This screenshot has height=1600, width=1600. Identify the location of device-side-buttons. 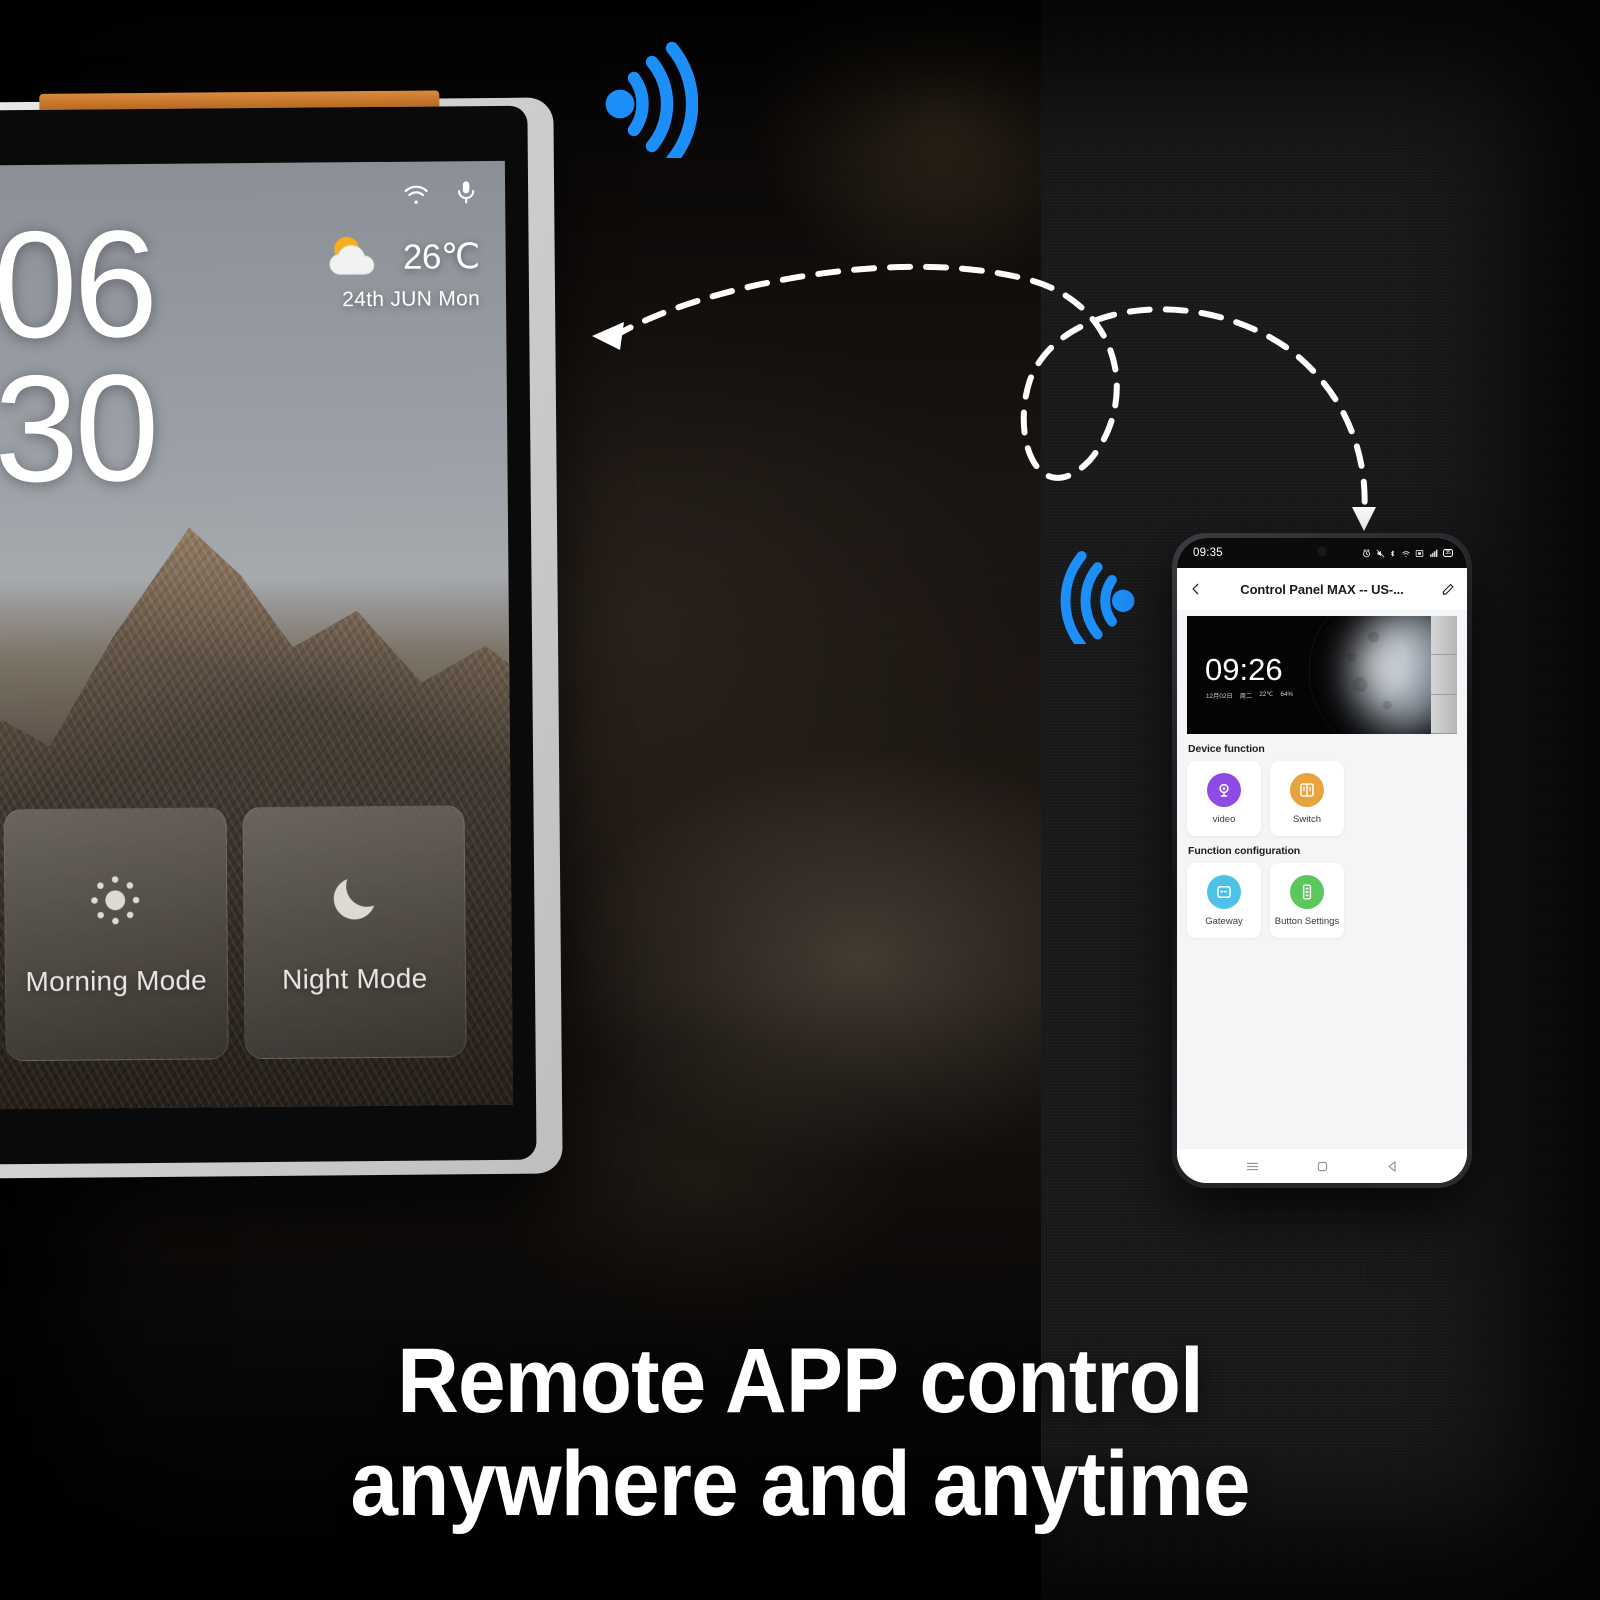
(1444, 675).